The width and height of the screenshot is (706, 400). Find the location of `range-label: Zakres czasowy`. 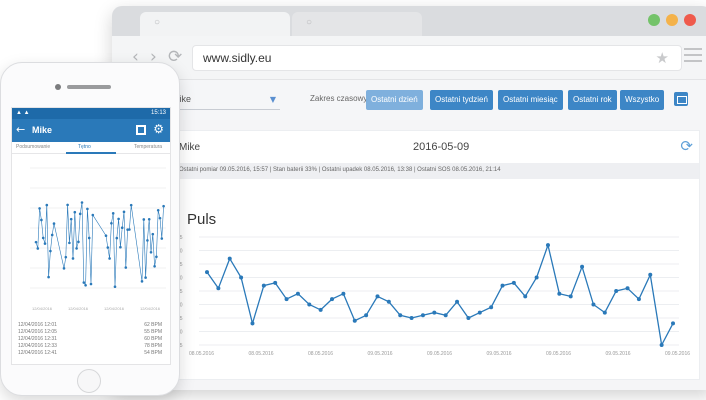

range-label: Zakres czasowy is located at coordinates (339, 98).